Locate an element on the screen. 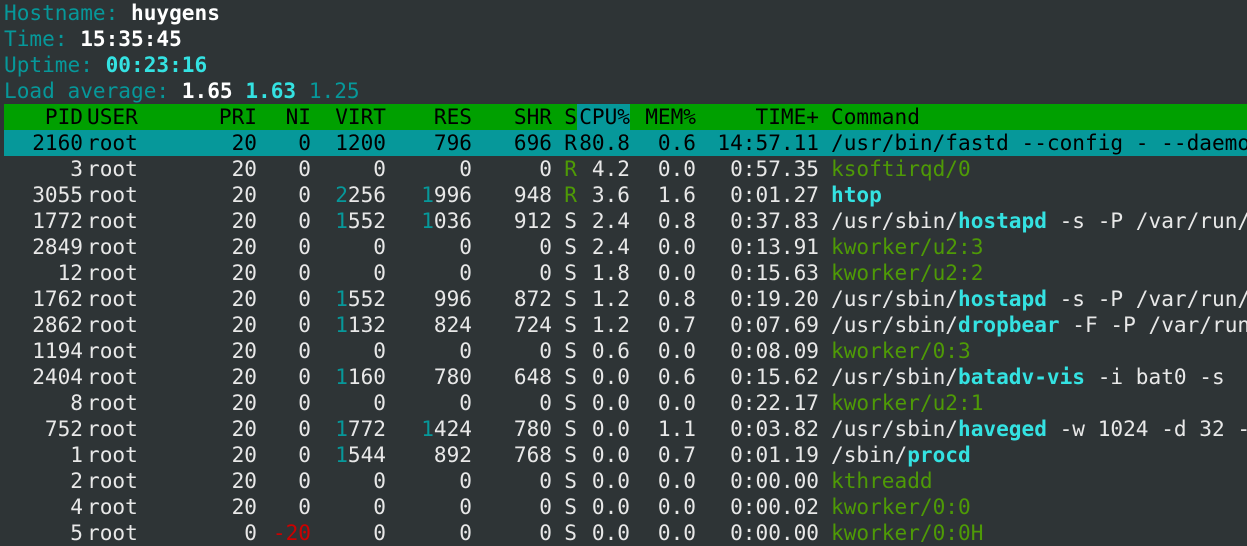  col-shr: SHR is located at coordinates (512, 117).